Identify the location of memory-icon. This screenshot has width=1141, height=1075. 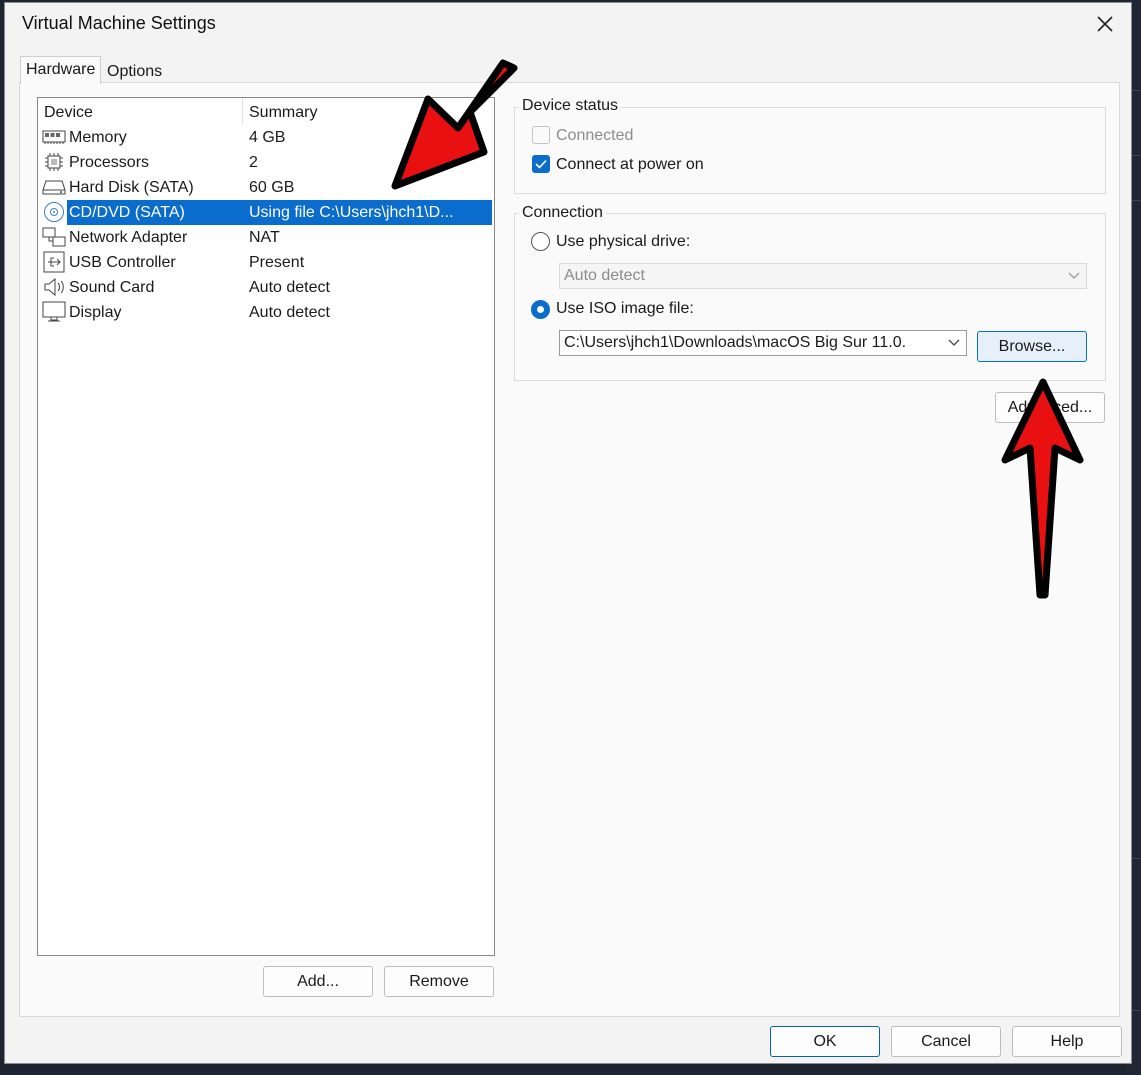
(54, 137).